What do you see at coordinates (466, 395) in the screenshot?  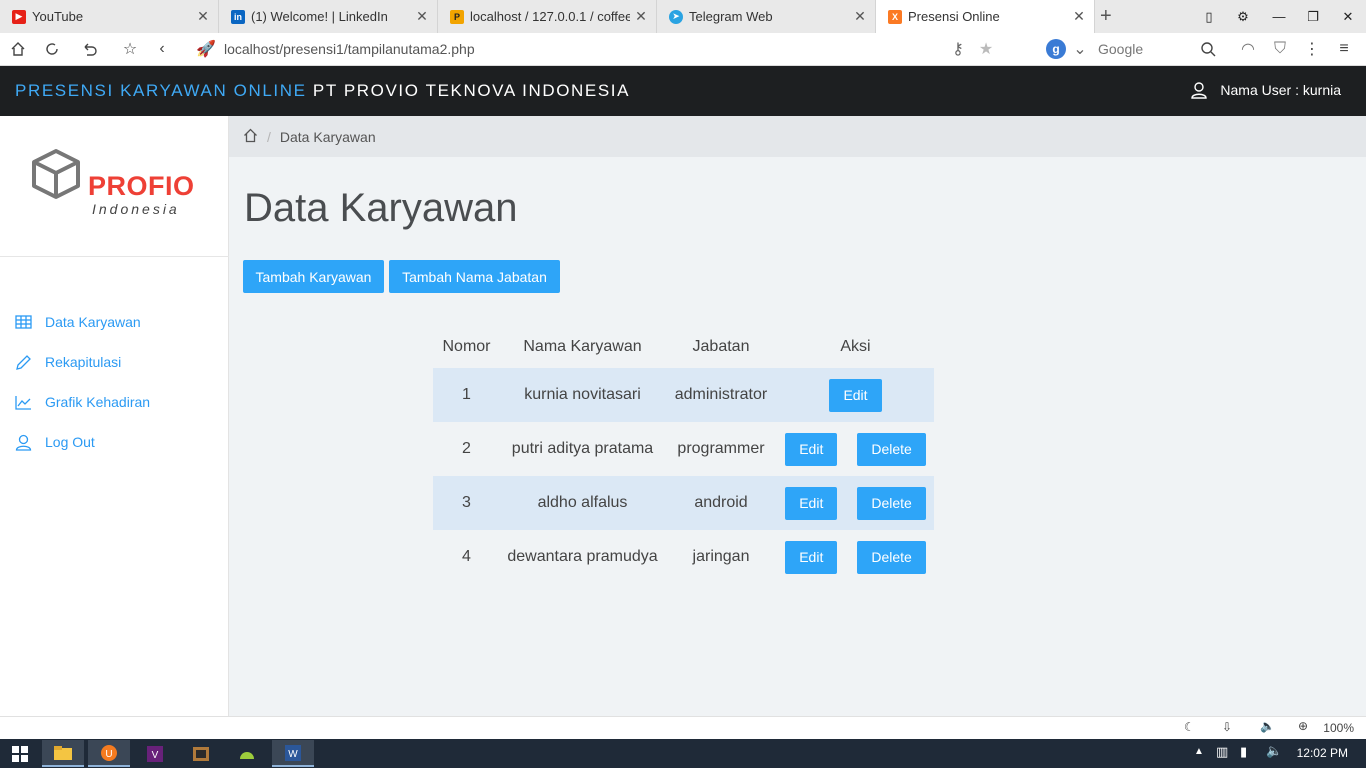 I see `cell-number: 1` at bounding box center [466, 395].